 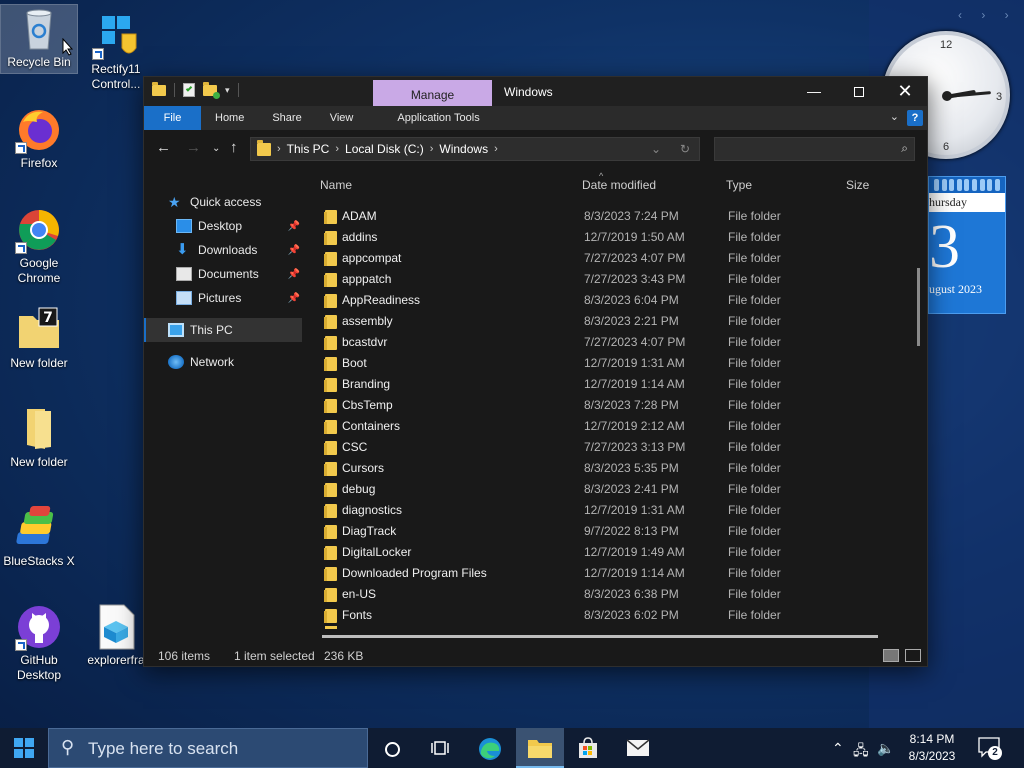 I want to click on expand-ribbon-icon: ⌄, so click(x=894, y=116).